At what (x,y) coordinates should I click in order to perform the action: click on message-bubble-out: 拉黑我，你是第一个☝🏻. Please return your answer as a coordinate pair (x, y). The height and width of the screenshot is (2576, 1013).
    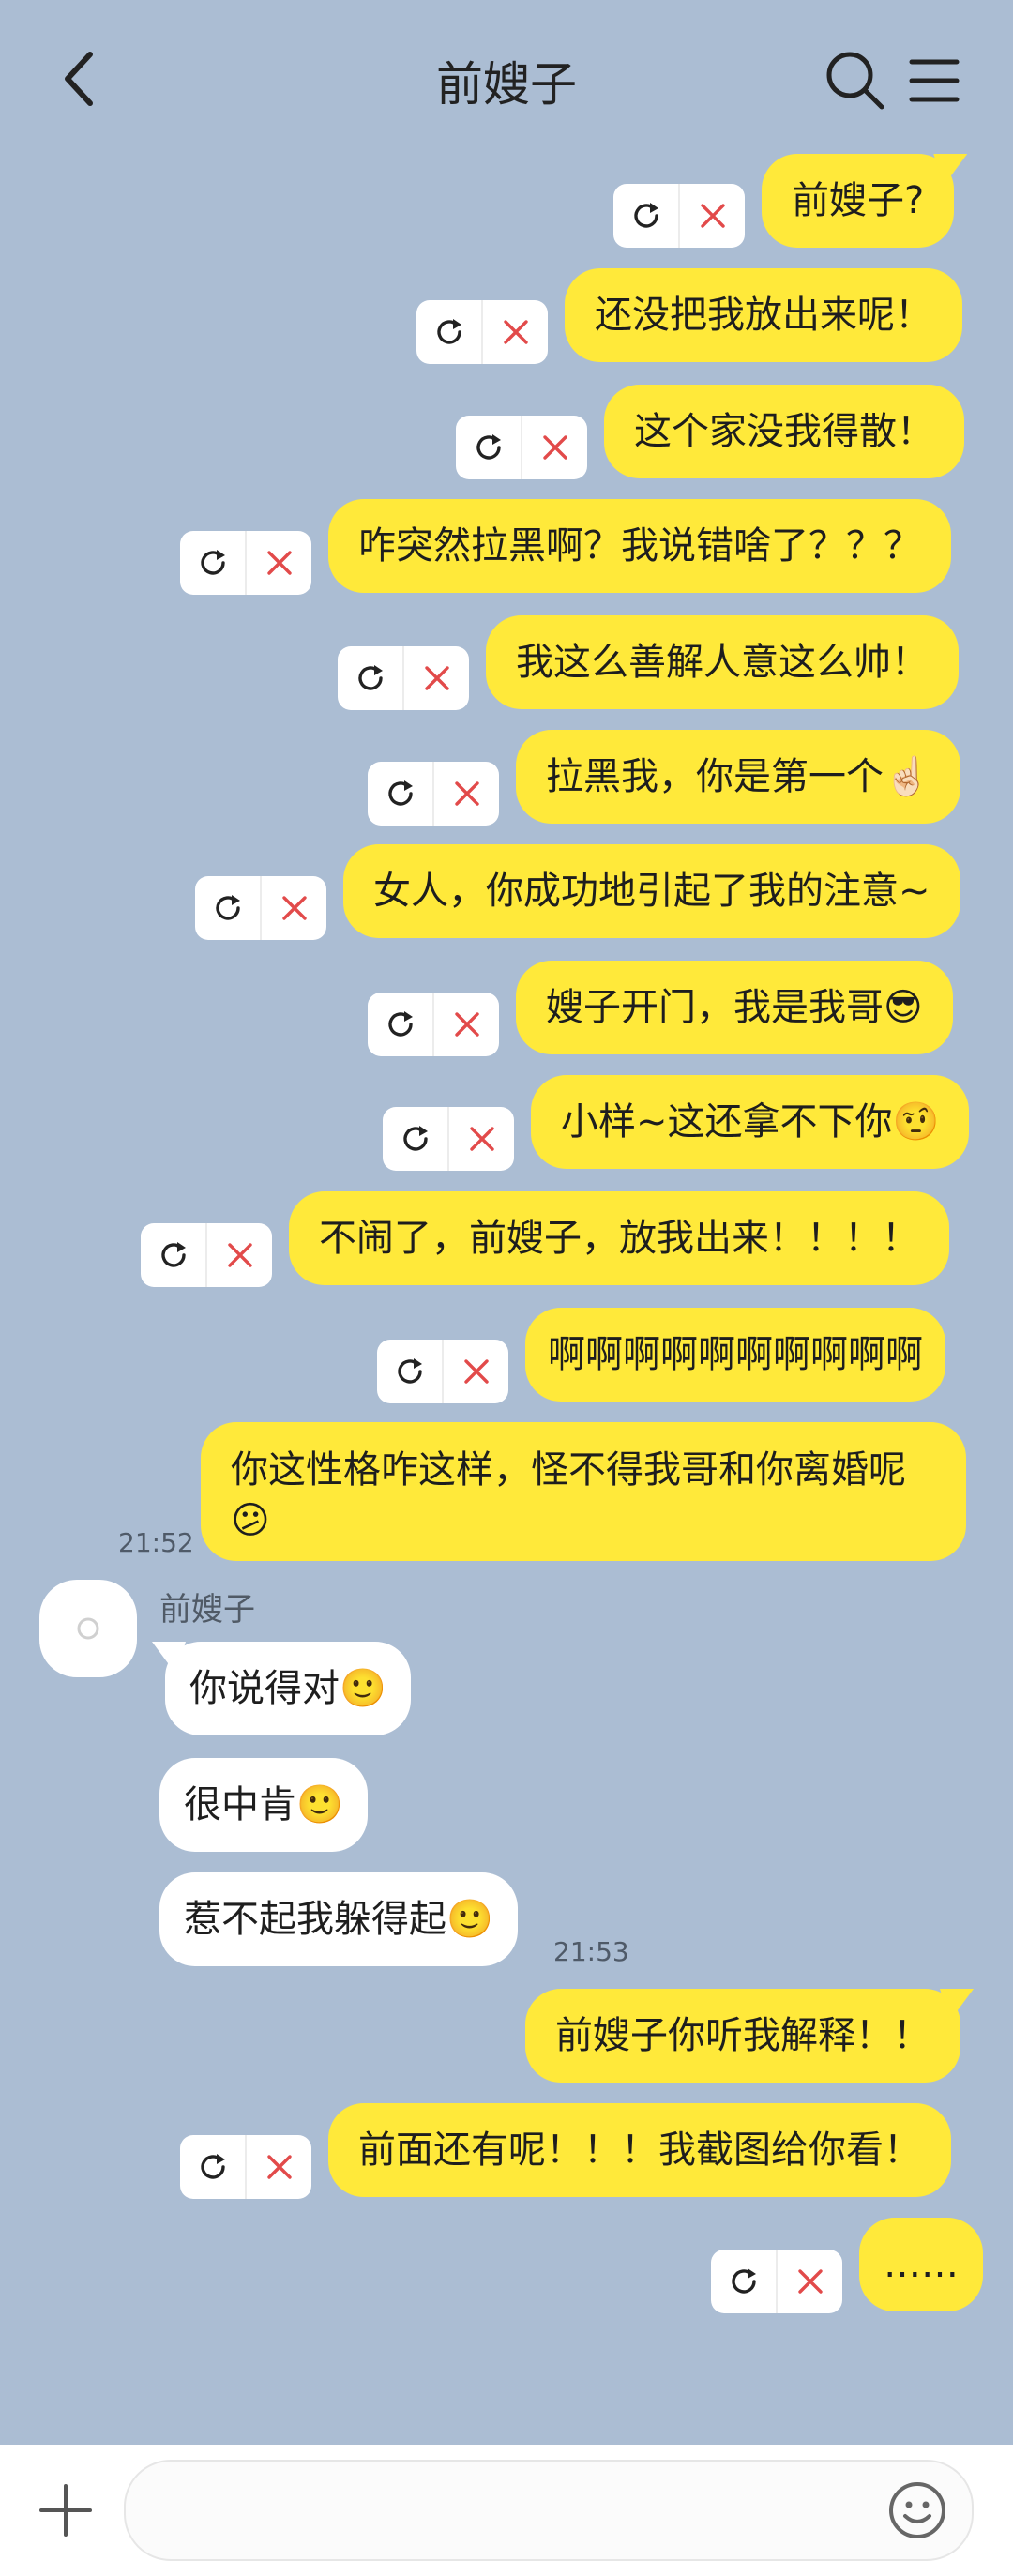
    Looking at the image, I should click on (738, 777).